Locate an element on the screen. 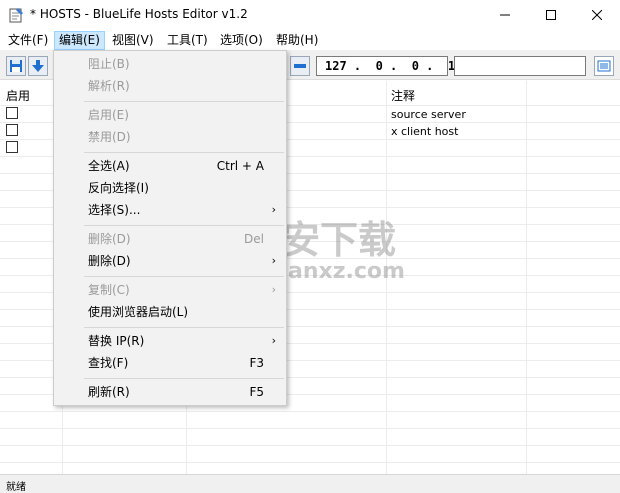  minimize-icon is located at coordinates (505, 15).